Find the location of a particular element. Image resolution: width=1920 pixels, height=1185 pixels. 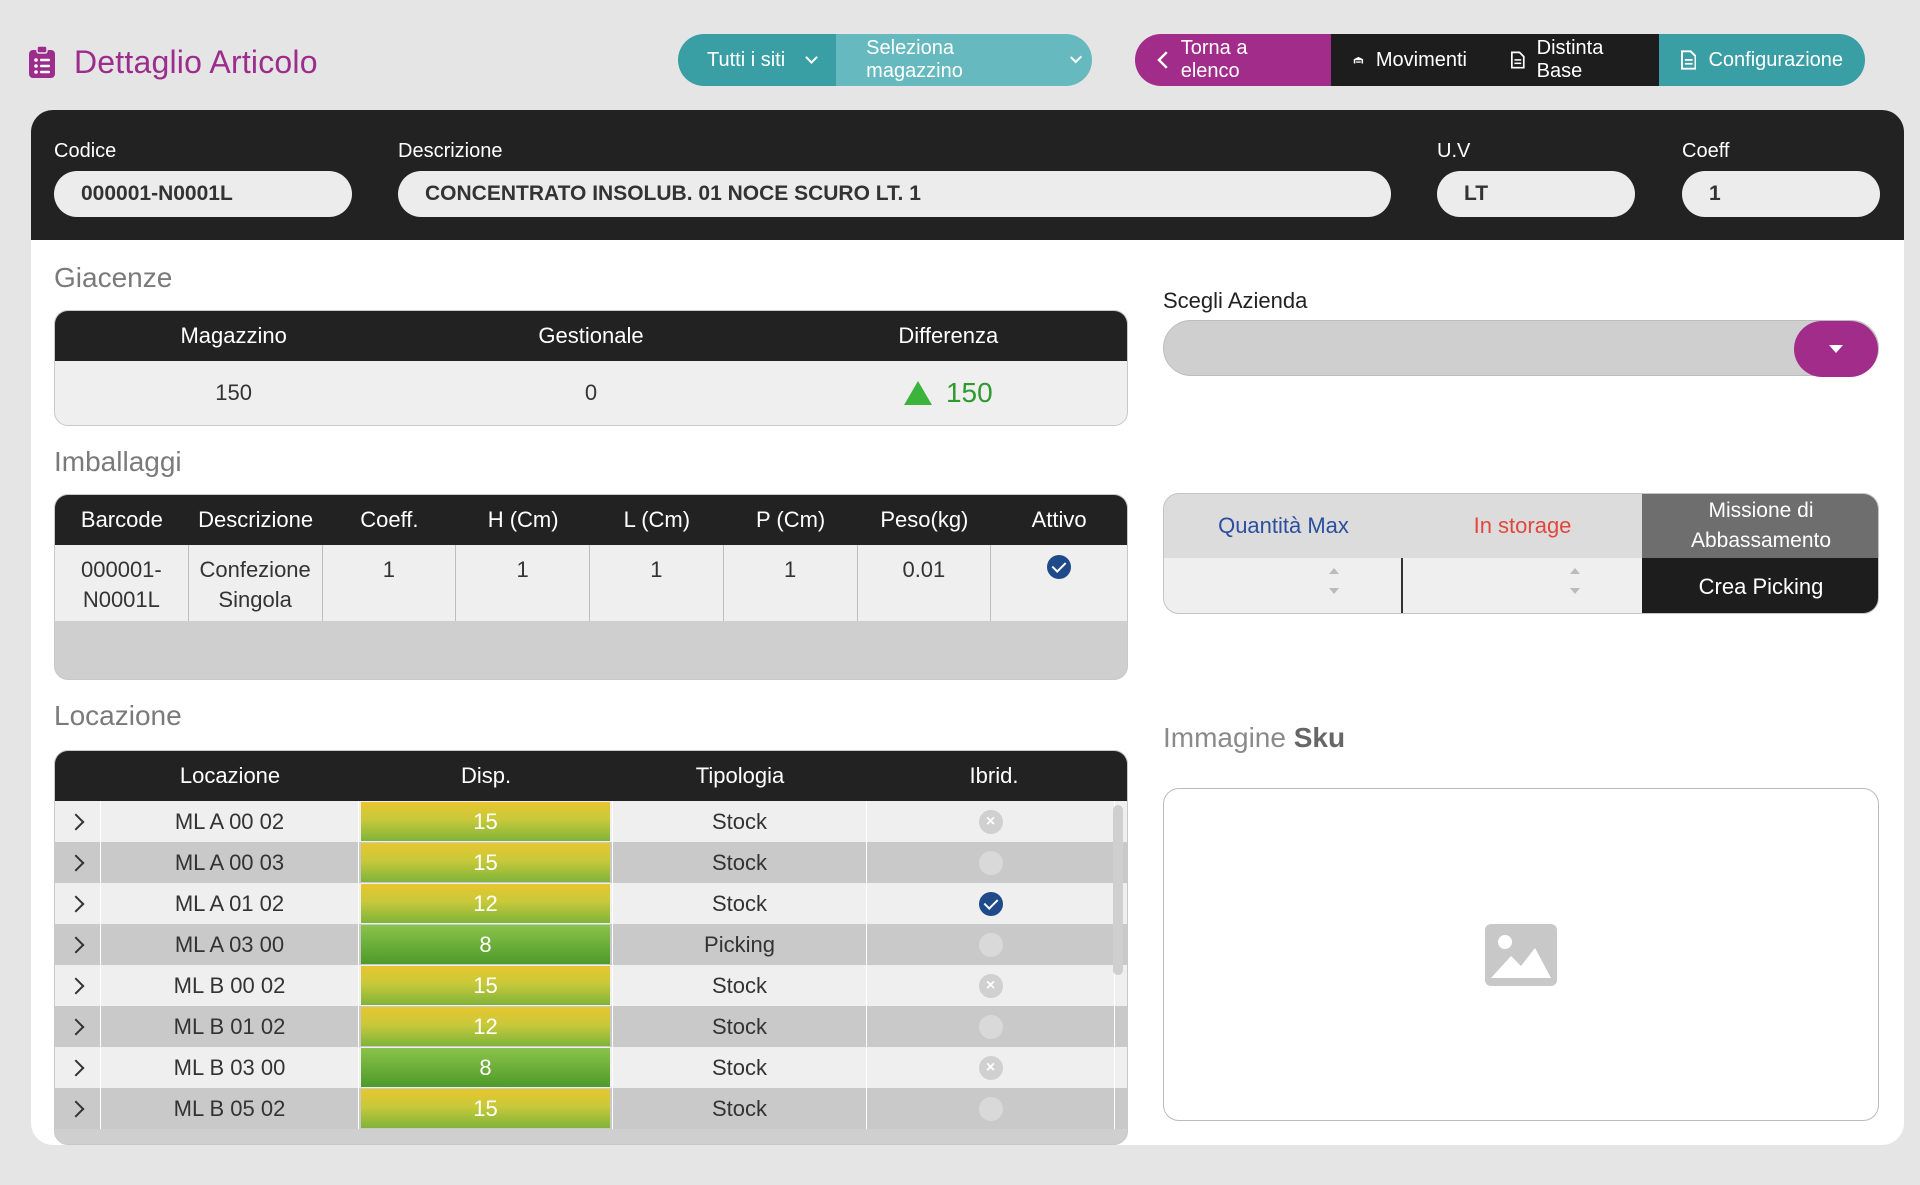

locazione-cell: ML B 05 02 is located at coordinates (230, 1108).